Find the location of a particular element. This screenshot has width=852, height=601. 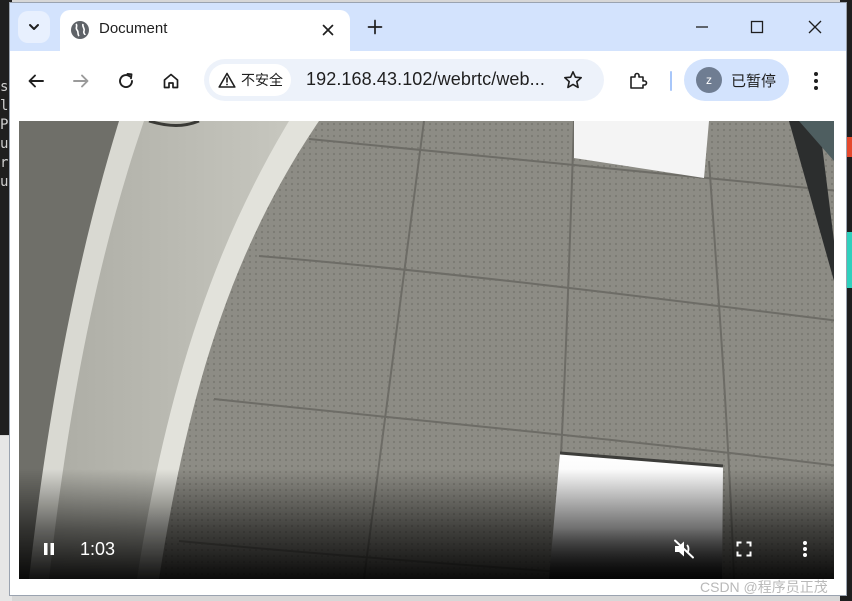

new-tab-button is located at coordinates (375, 27).